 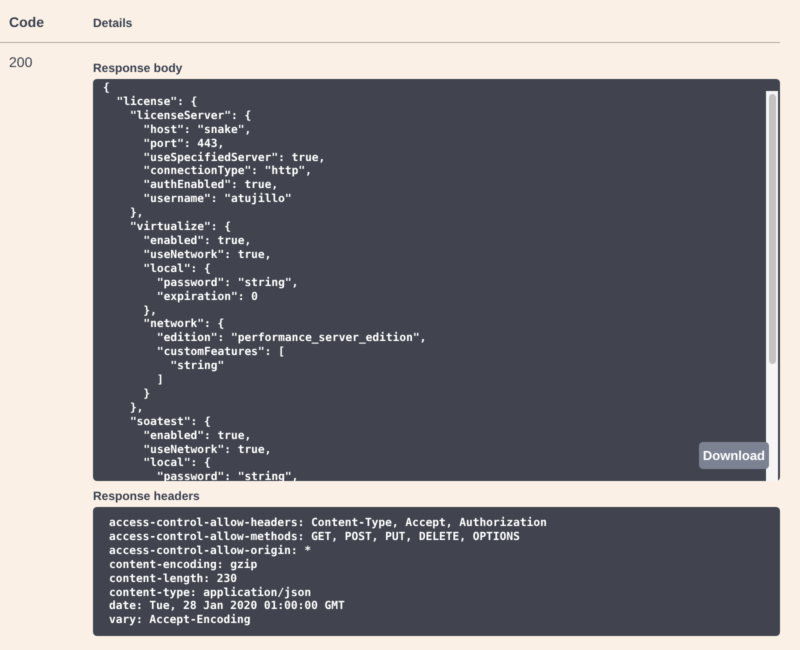 What do you see at coordinates (207, 297) in the screenshot?
I see `code-line: "expiration": 0` at bounding box center [207, 297].